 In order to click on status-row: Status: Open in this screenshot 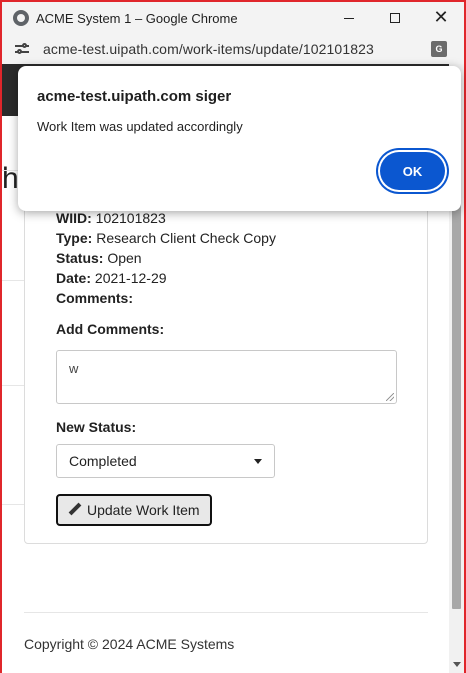, I will do `click(99, 258)`.